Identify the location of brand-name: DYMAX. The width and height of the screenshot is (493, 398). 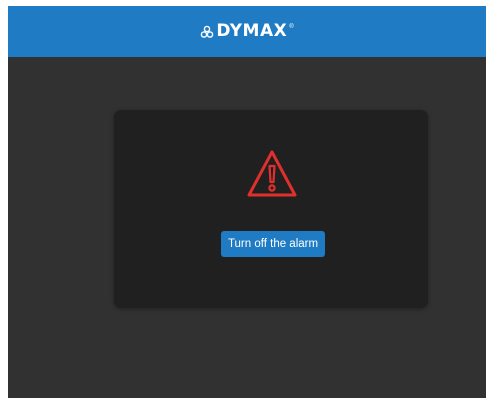
(252, 31).